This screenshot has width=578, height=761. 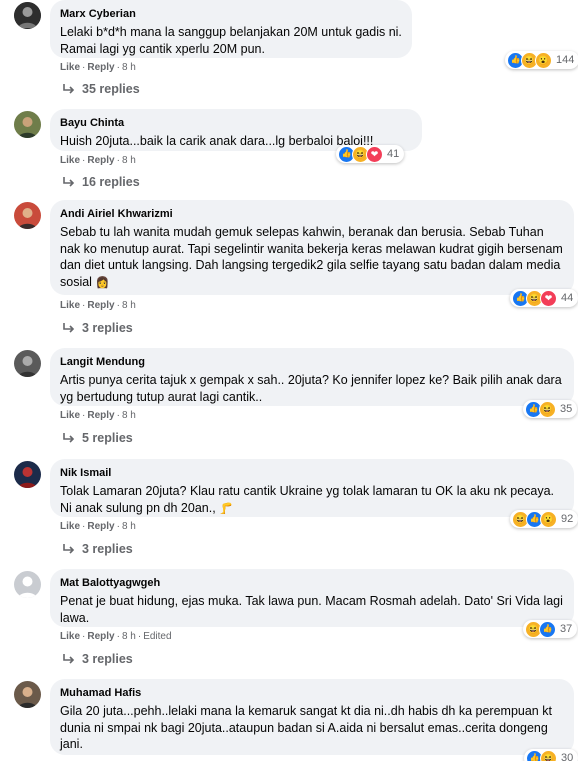 I want to click on reaction-summary: 👍 😆 30, so click(x=551, y=755).